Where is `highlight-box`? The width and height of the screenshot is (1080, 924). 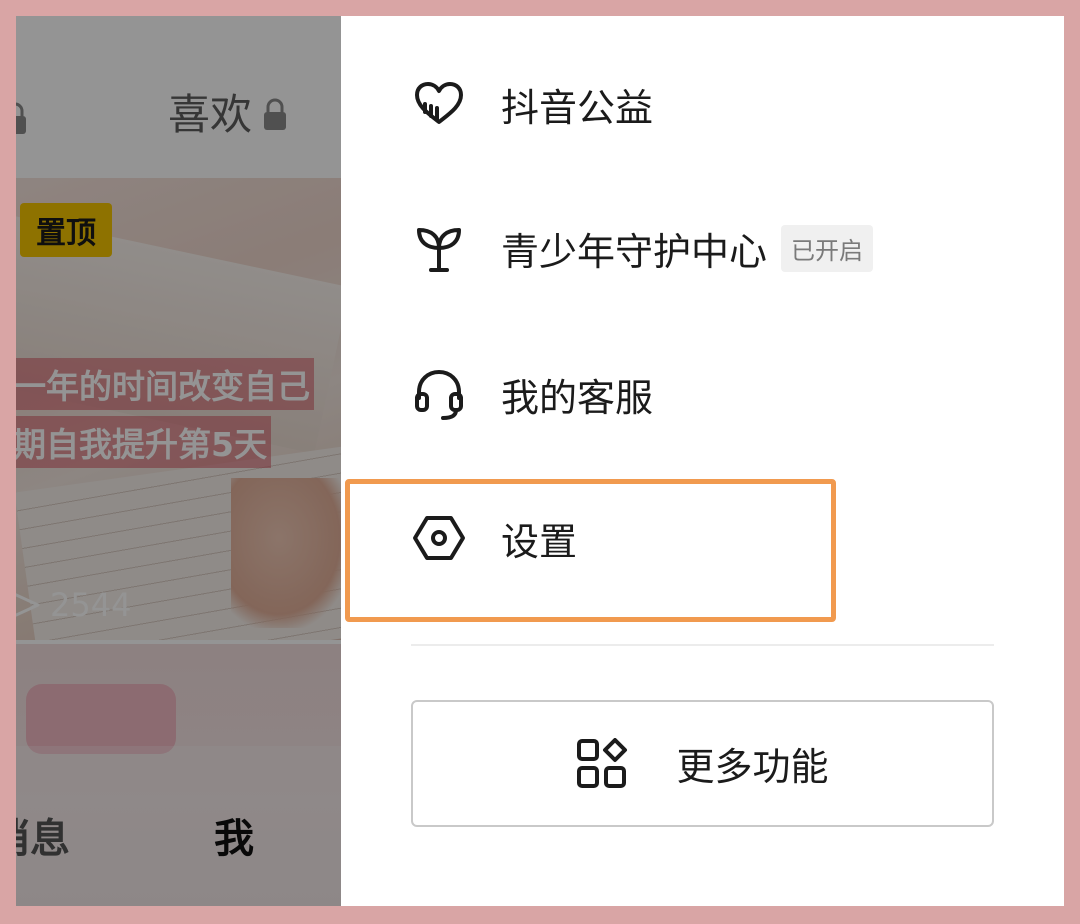 highlight-box is located at coordinates (590, 550).